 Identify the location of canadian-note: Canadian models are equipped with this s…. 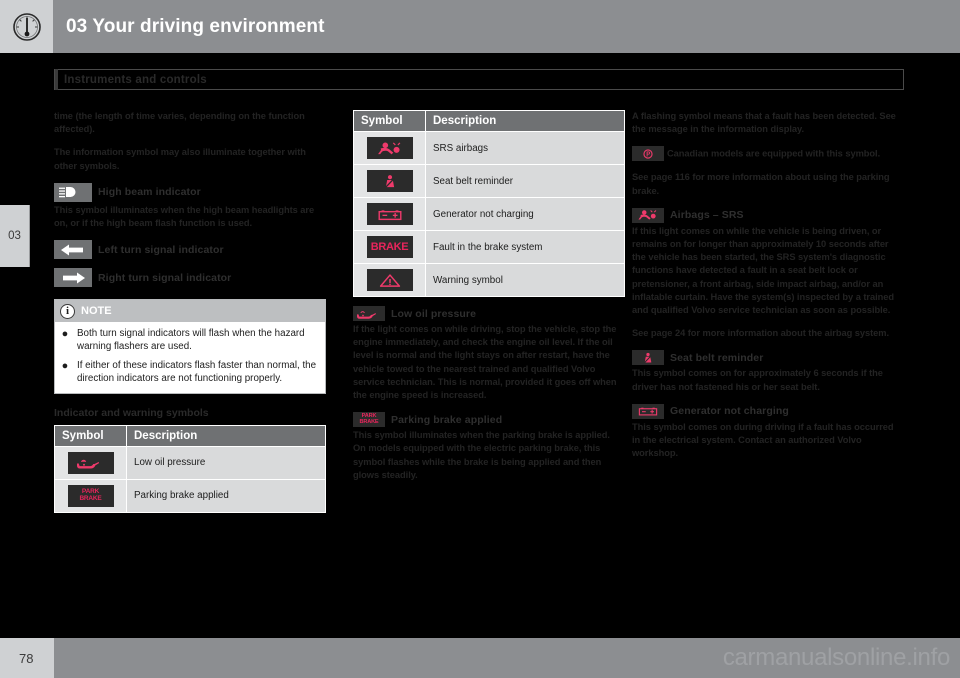
(768, 154).